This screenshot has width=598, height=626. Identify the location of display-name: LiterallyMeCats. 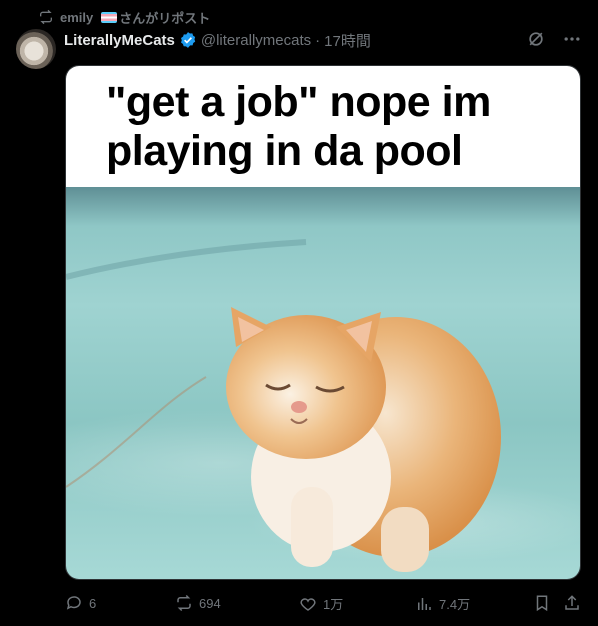
(119, 40).